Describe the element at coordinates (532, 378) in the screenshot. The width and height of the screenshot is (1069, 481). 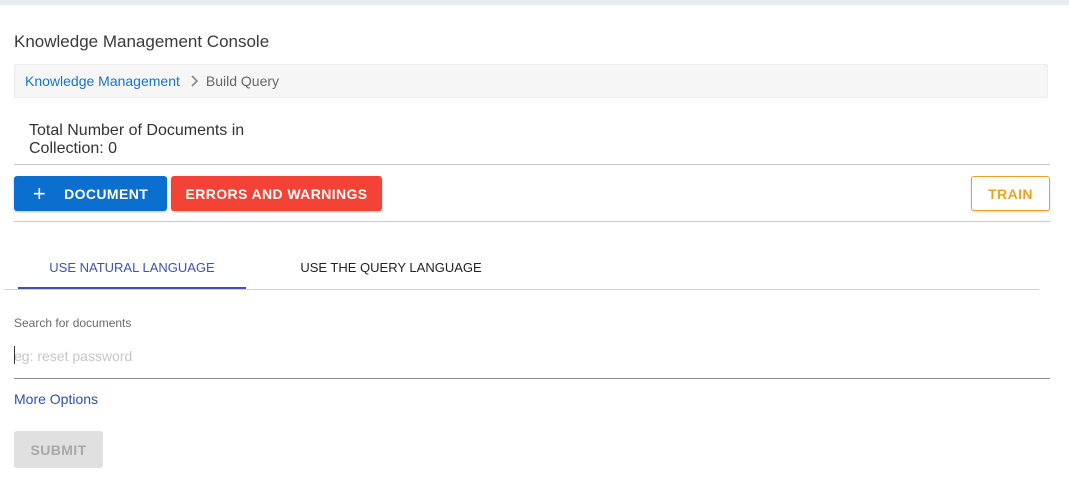
I see `search-underline` at that location.